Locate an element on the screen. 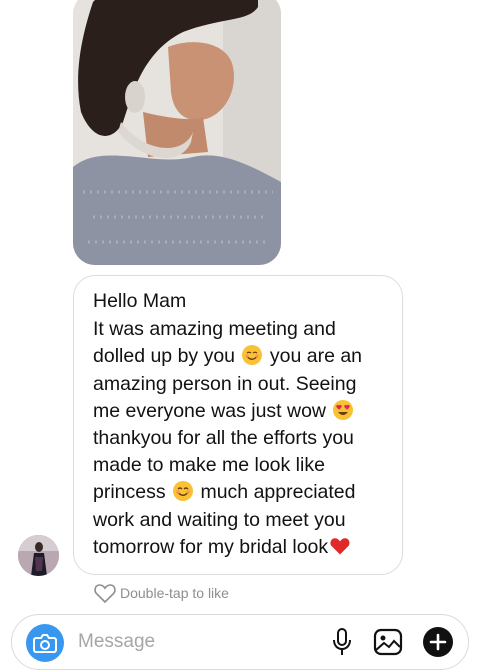 Image resolution: width=480 pixels, height=670 pixels. message-line: Hello Mam is located at coordinates (140, 301).